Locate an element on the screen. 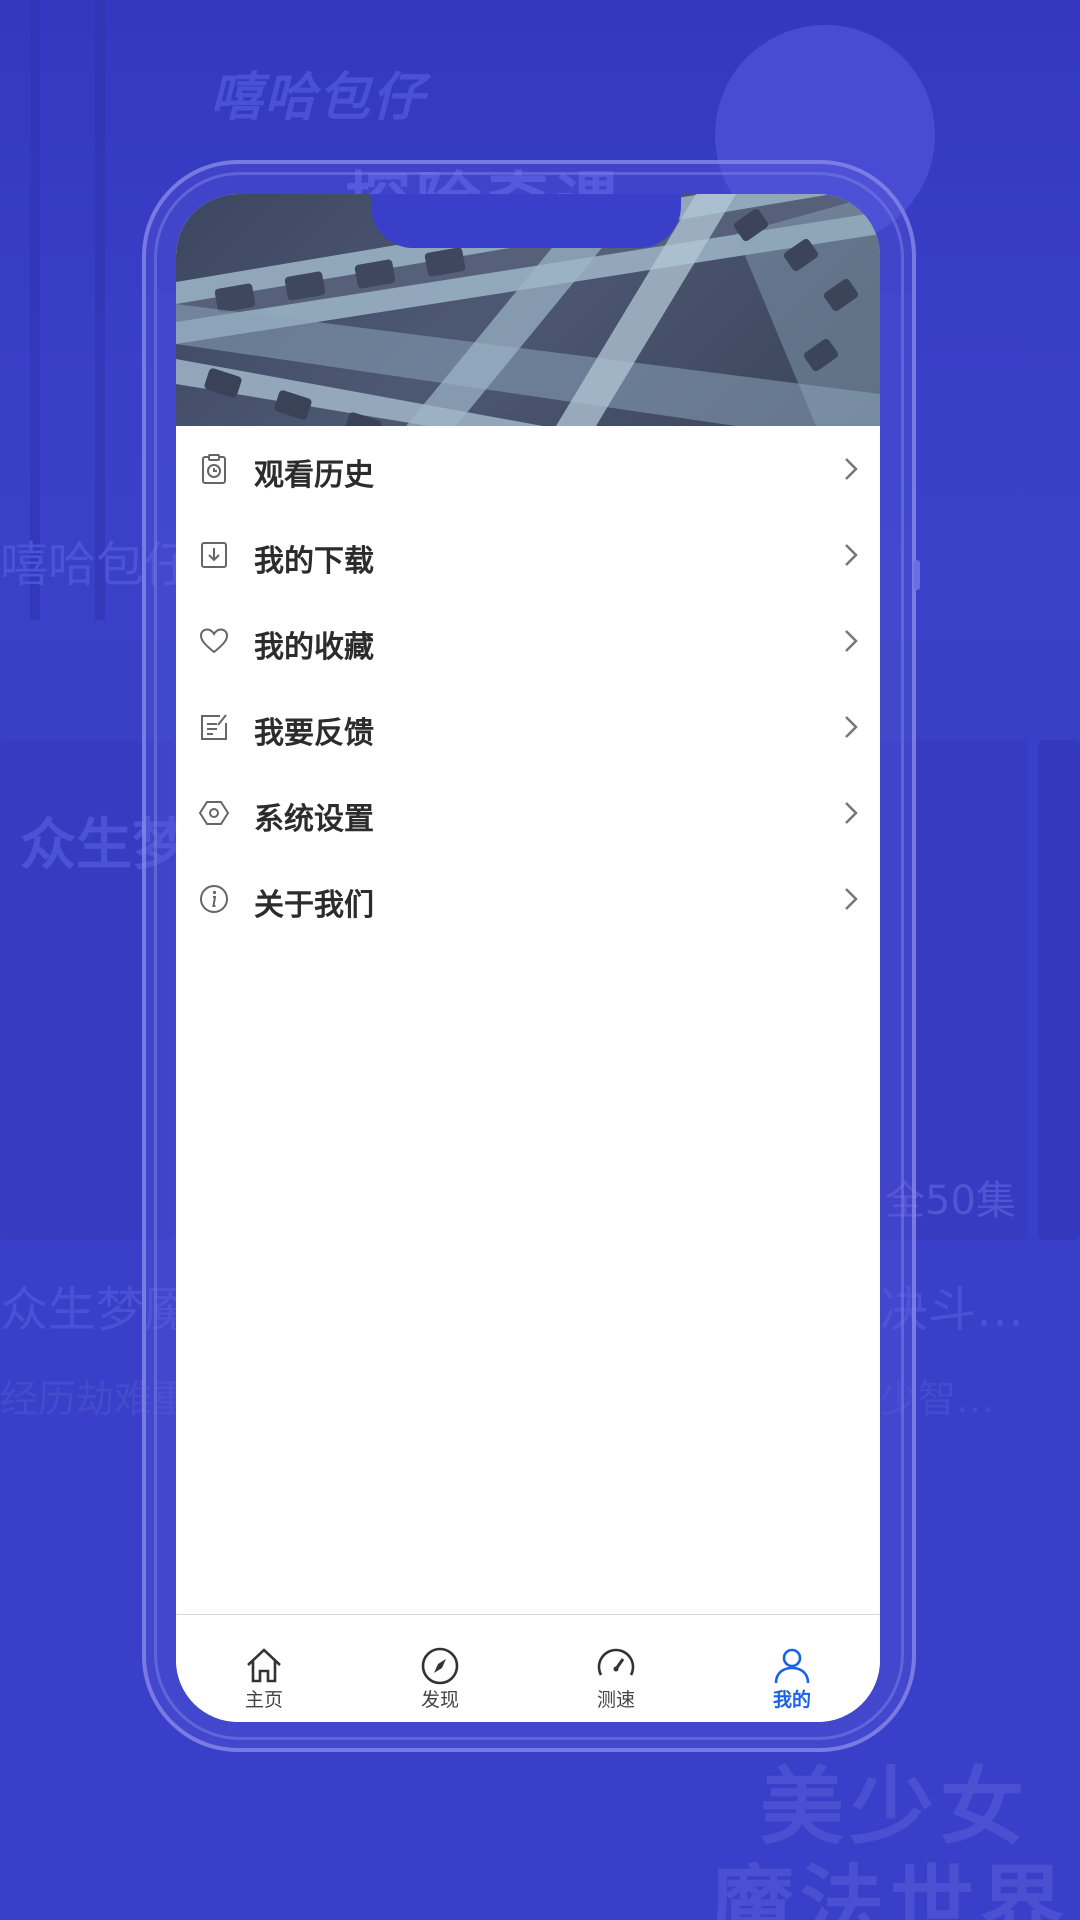 The height and width of the screenshot is (1920, 1080). bottom-tab-bar: 主页 发现 测速 我的 is located at coordinates (528, 1668).